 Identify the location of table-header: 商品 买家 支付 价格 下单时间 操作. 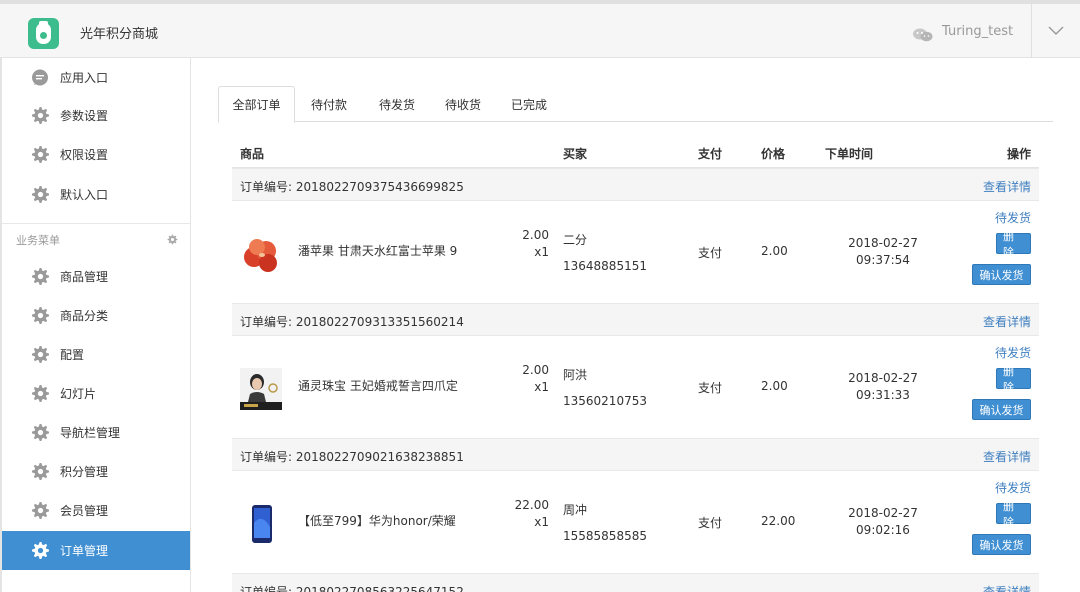
(635, 152).